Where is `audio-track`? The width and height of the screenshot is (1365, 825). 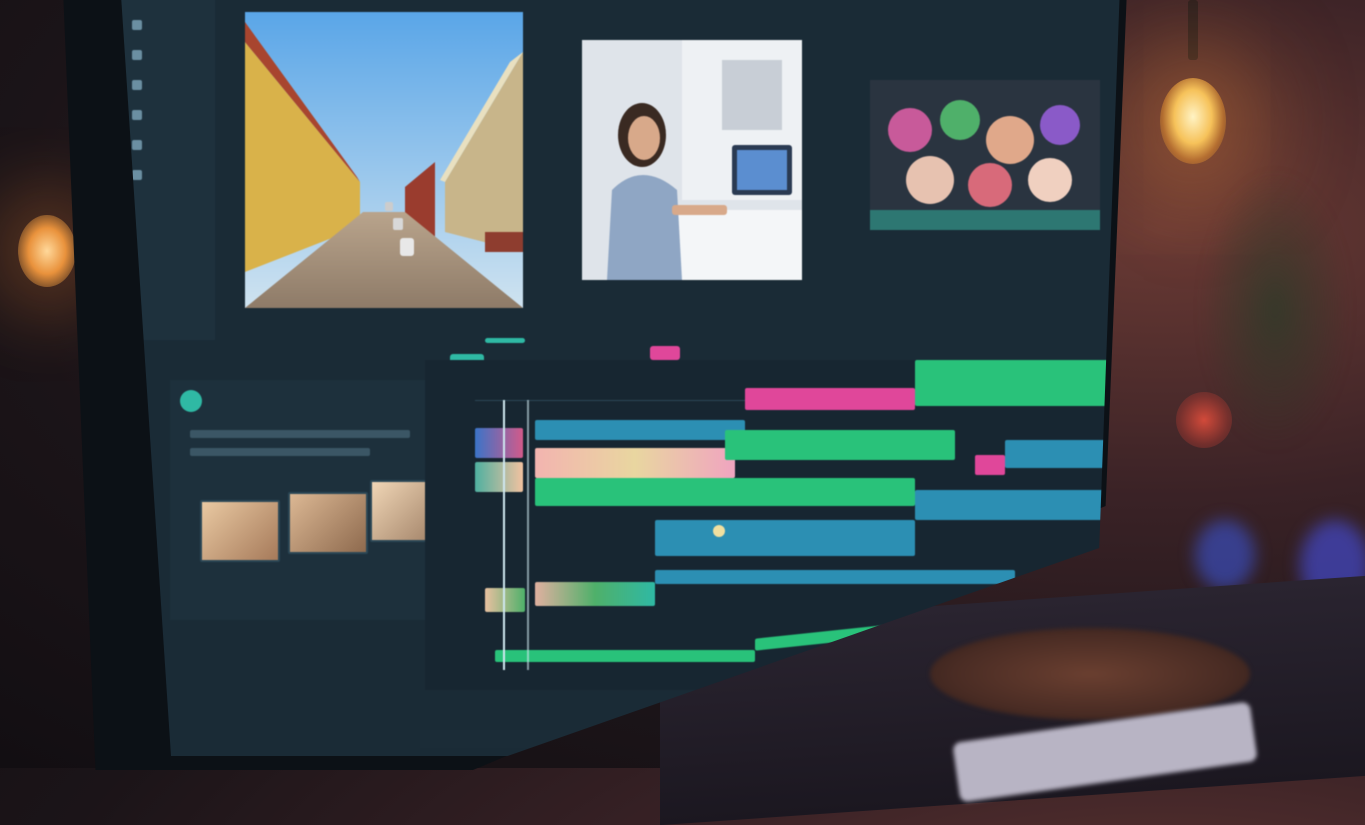 audio-track is located at coordinates (835, 577).